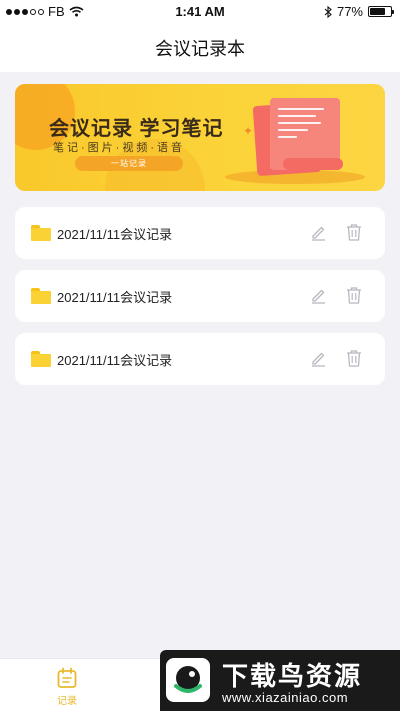 This screenshot has height=711, width=400. I want to click on nav-bar: 会议记录本, so click(200, 48).